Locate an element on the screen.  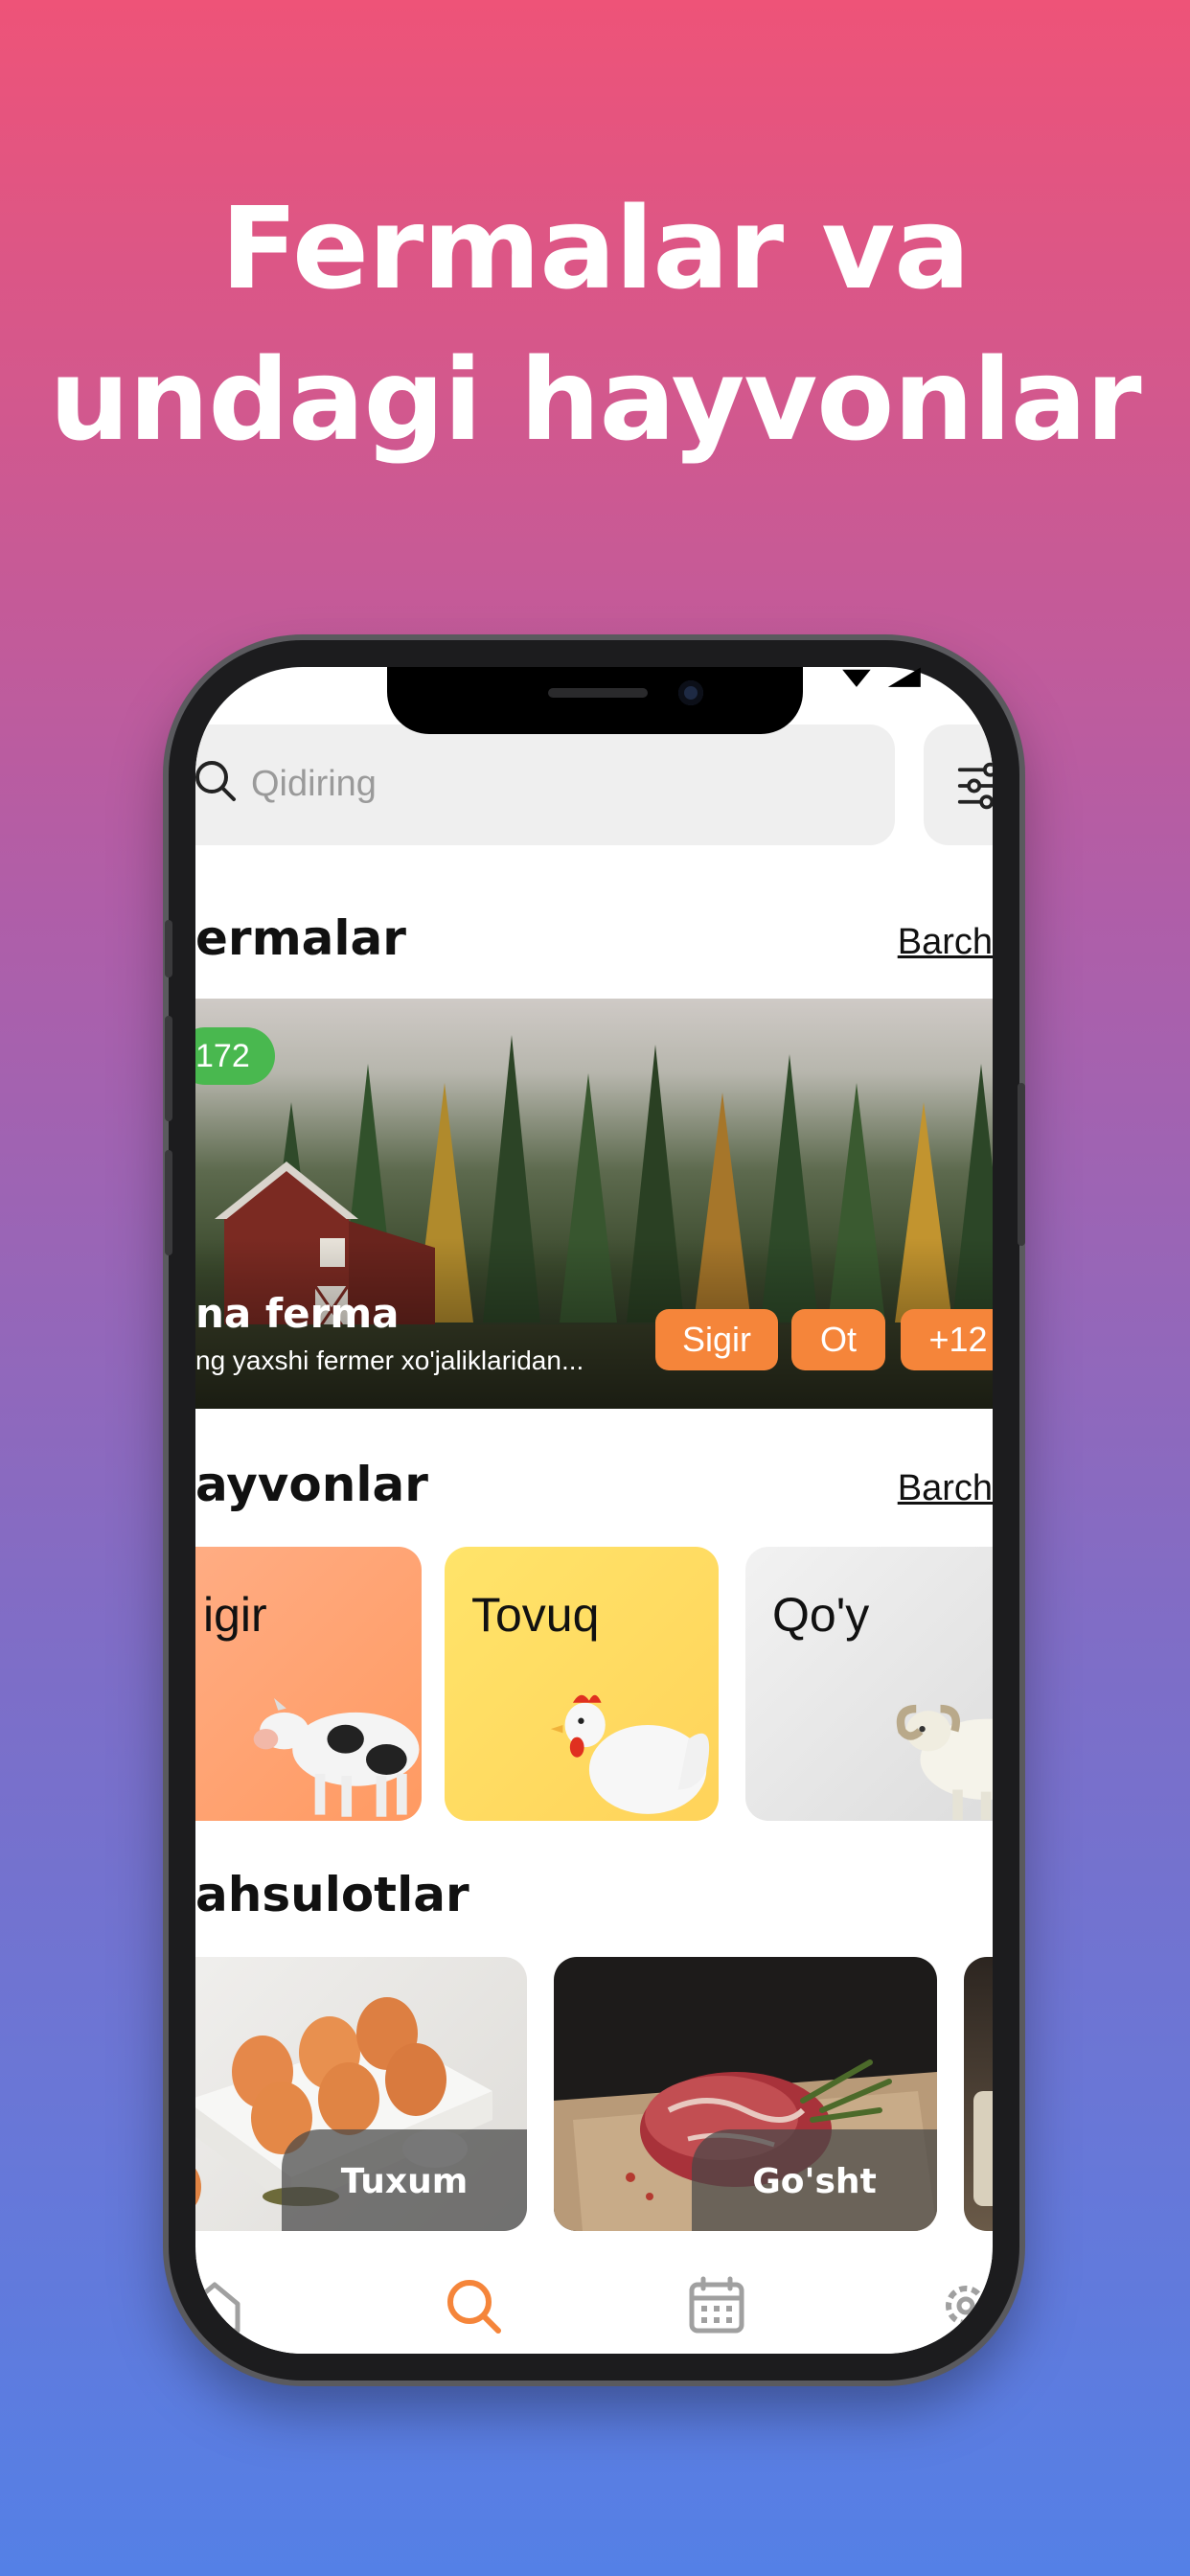
animal-label: igir is located at coordinates (235, 1615).